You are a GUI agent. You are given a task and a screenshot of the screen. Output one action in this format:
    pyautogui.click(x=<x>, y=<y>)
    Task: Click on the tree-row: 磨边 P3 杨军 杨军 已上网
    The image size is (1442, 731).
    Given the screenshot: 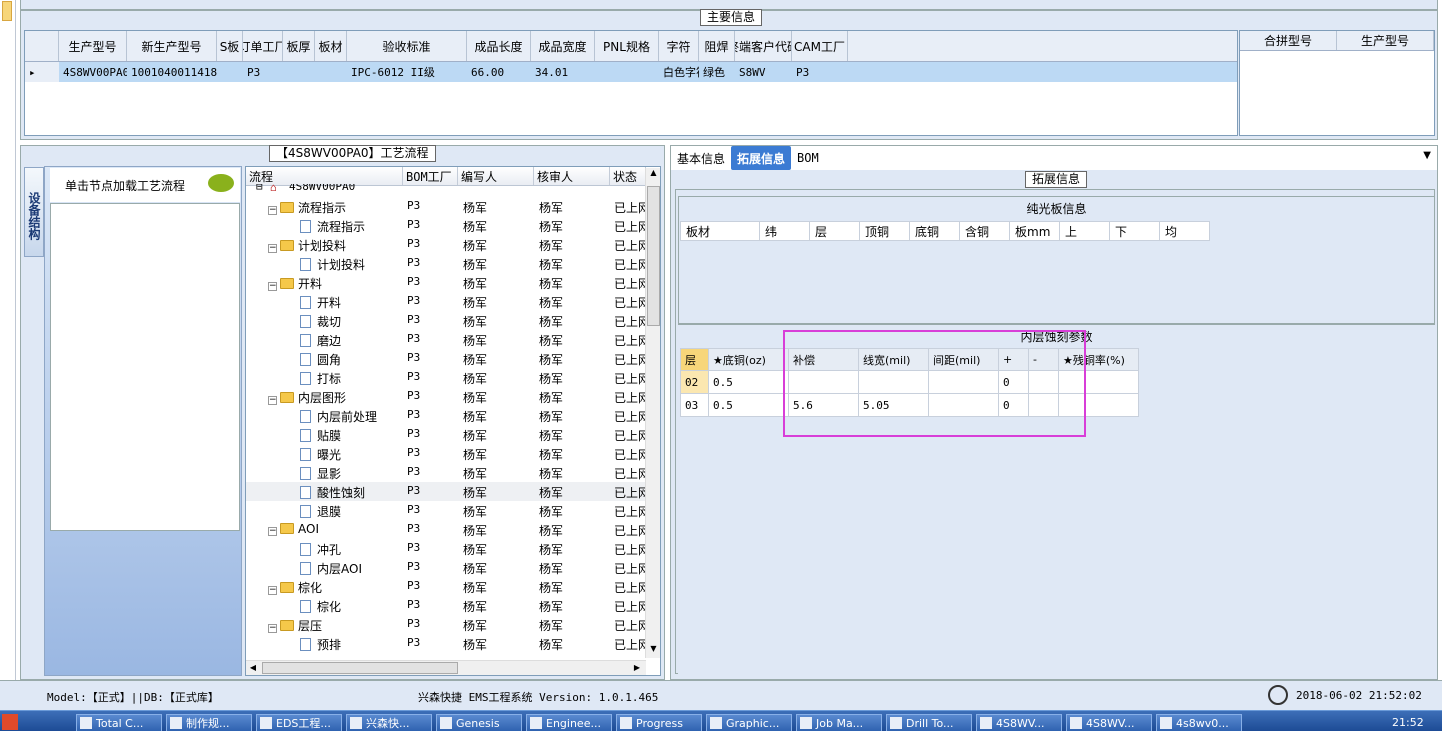 What is the action you would take?
    pyautogui.click(x=448, y=339)
    